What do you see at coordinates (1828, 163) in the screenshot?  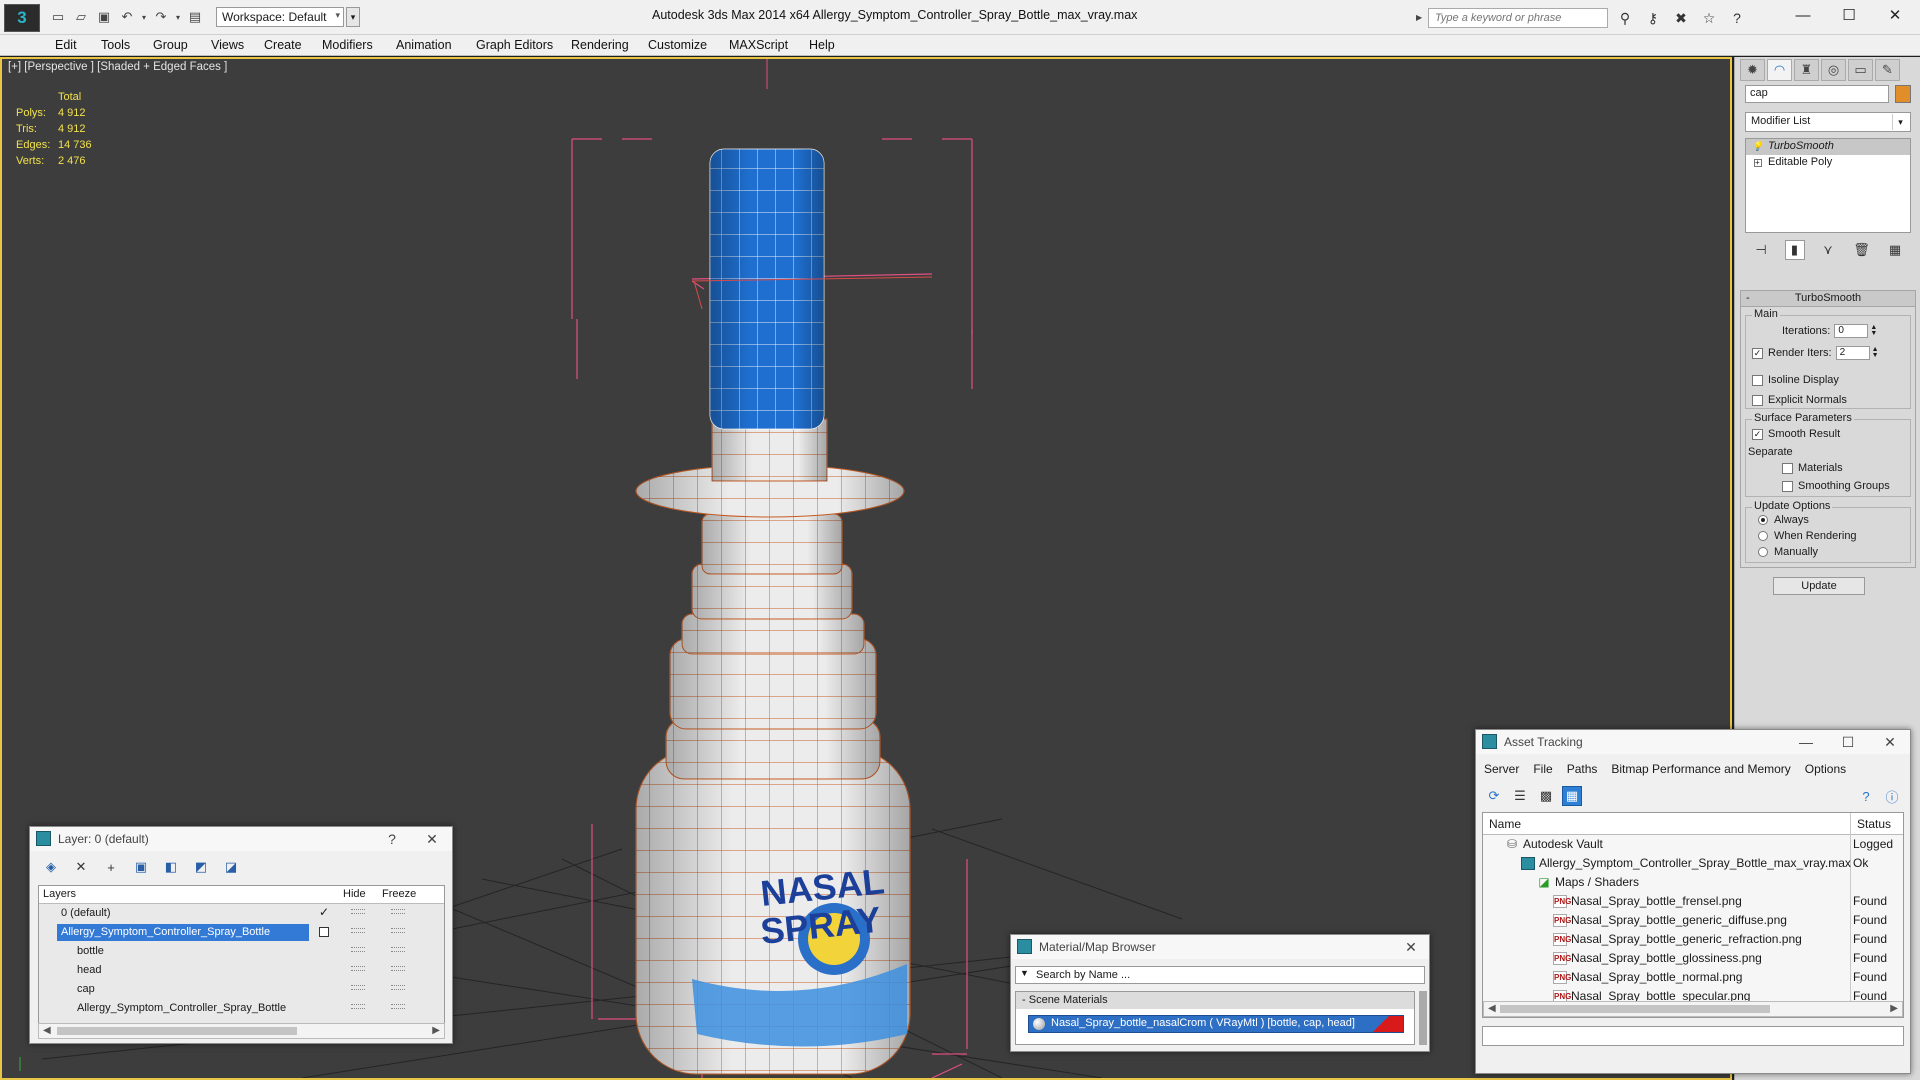 I see `stack-item-editable-poly: + Editable Poly` at bounding box center [1828, 163].